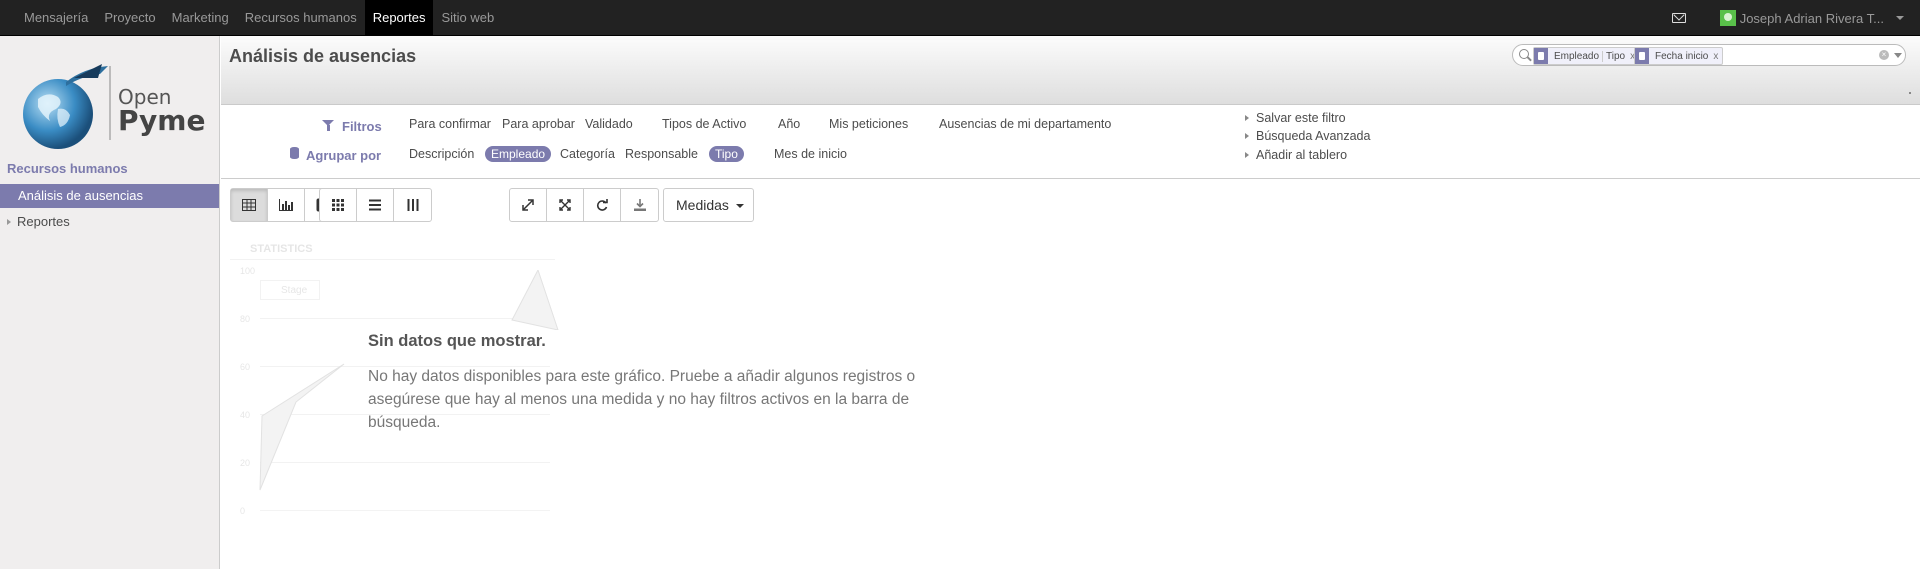 Image resolution: width=1920 pixels, height=569 pixels. Describe the element at coordinates (109, 196) in the screenshot. I see `sidebar-item-analisis-ausencias: Análisis de ausencias` at that location.